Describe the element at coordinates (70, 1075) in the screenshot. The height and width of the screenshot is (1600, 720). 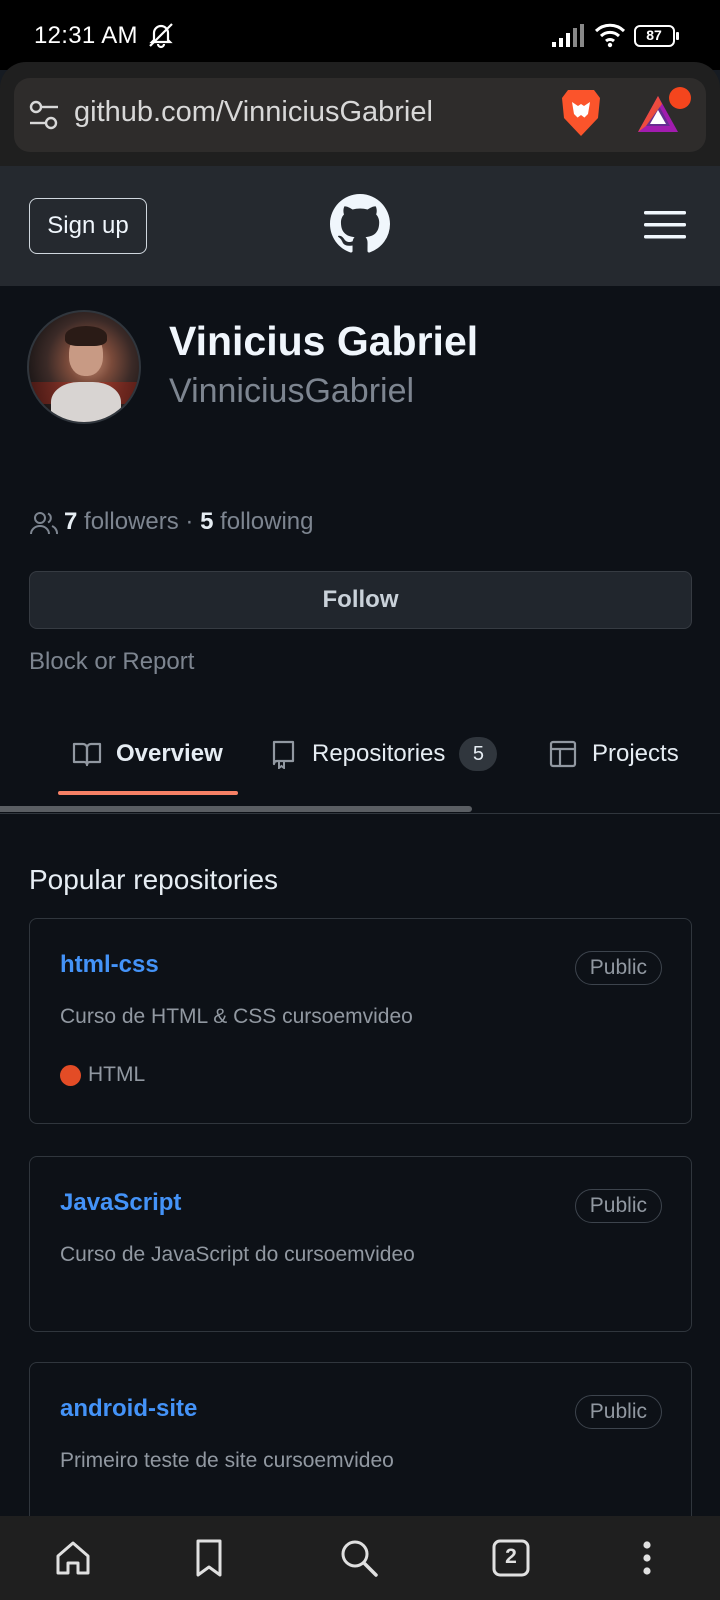
I see `language-color-dot` at that location.